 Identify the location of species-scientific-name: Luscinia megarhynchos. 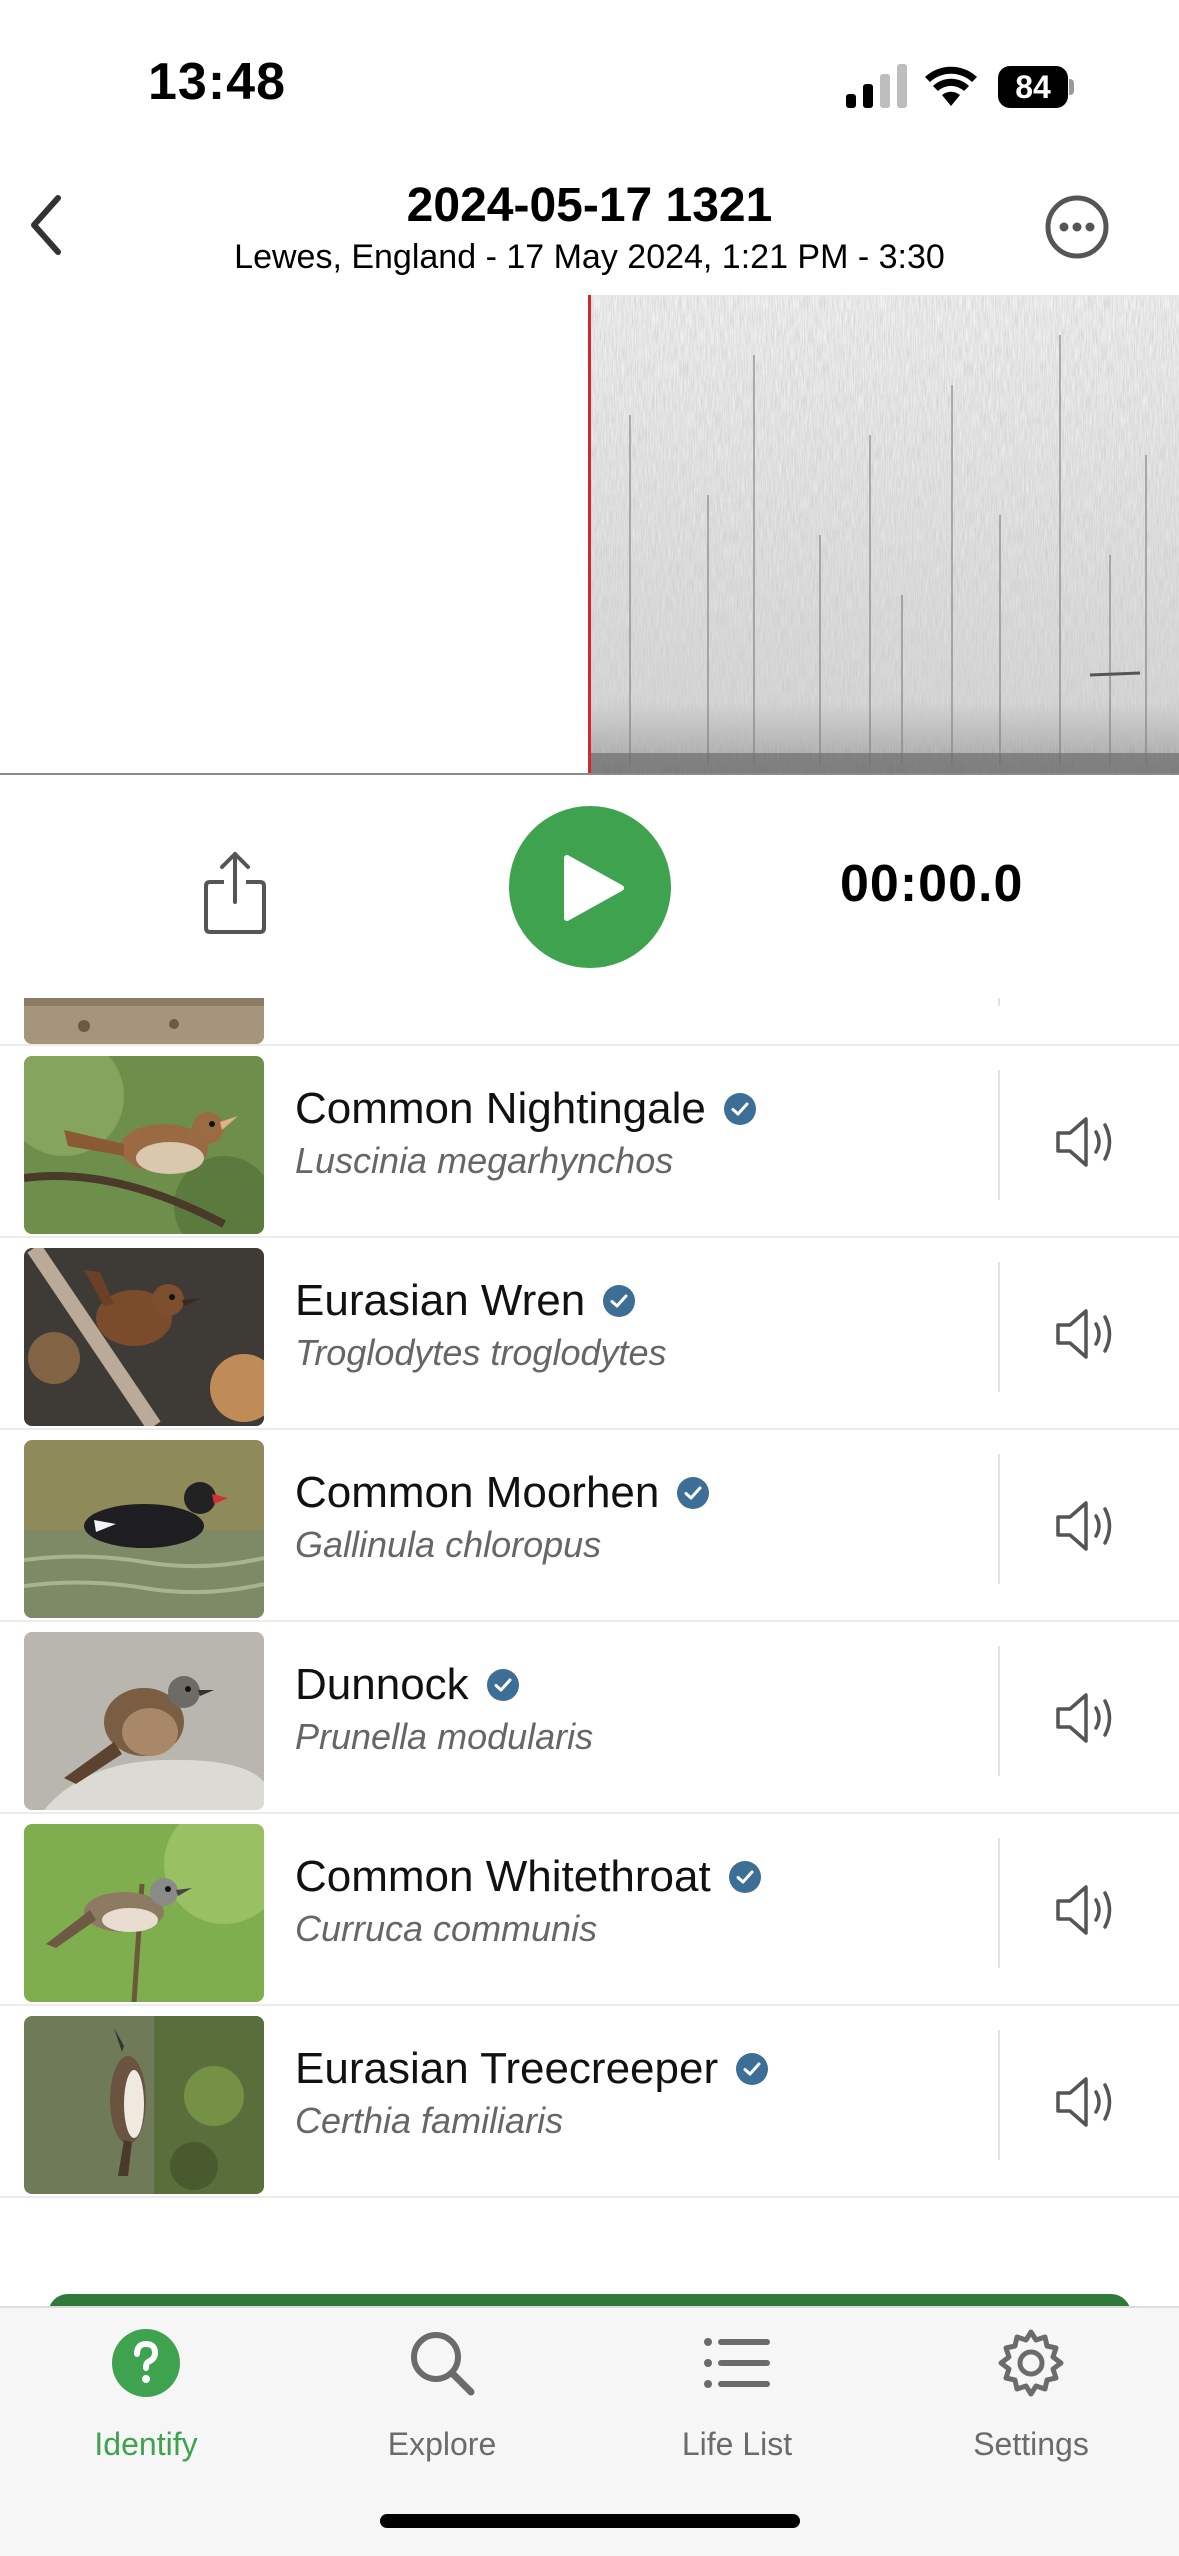
(484, 1160).